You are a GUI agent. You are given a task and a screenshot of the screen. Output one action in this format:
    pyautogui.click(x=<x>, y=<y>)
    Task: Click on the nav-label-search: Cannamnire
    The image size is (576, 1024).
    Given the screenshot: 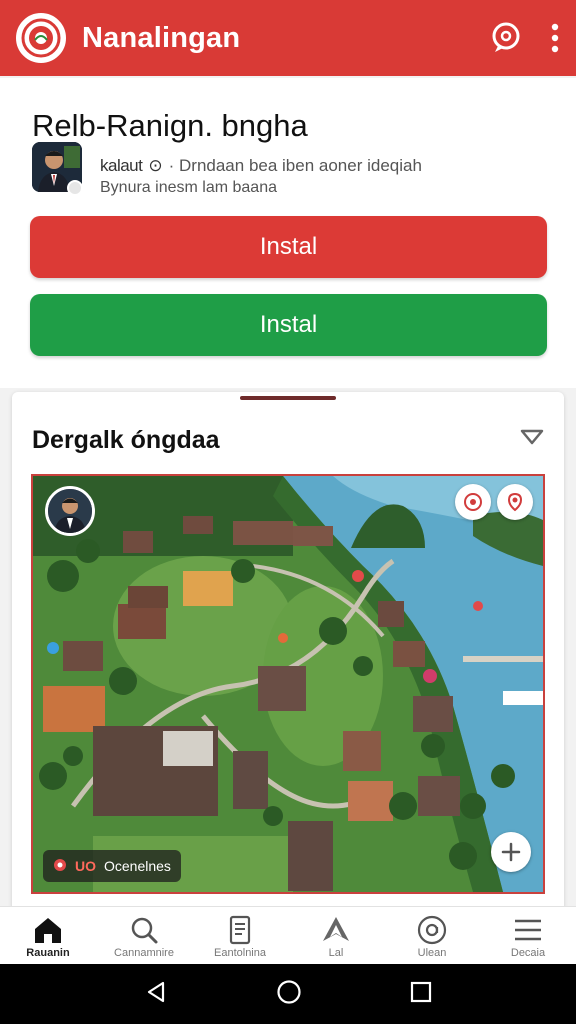 What is the action you would take?
    pyautogui.click(x=144, y=953)
    